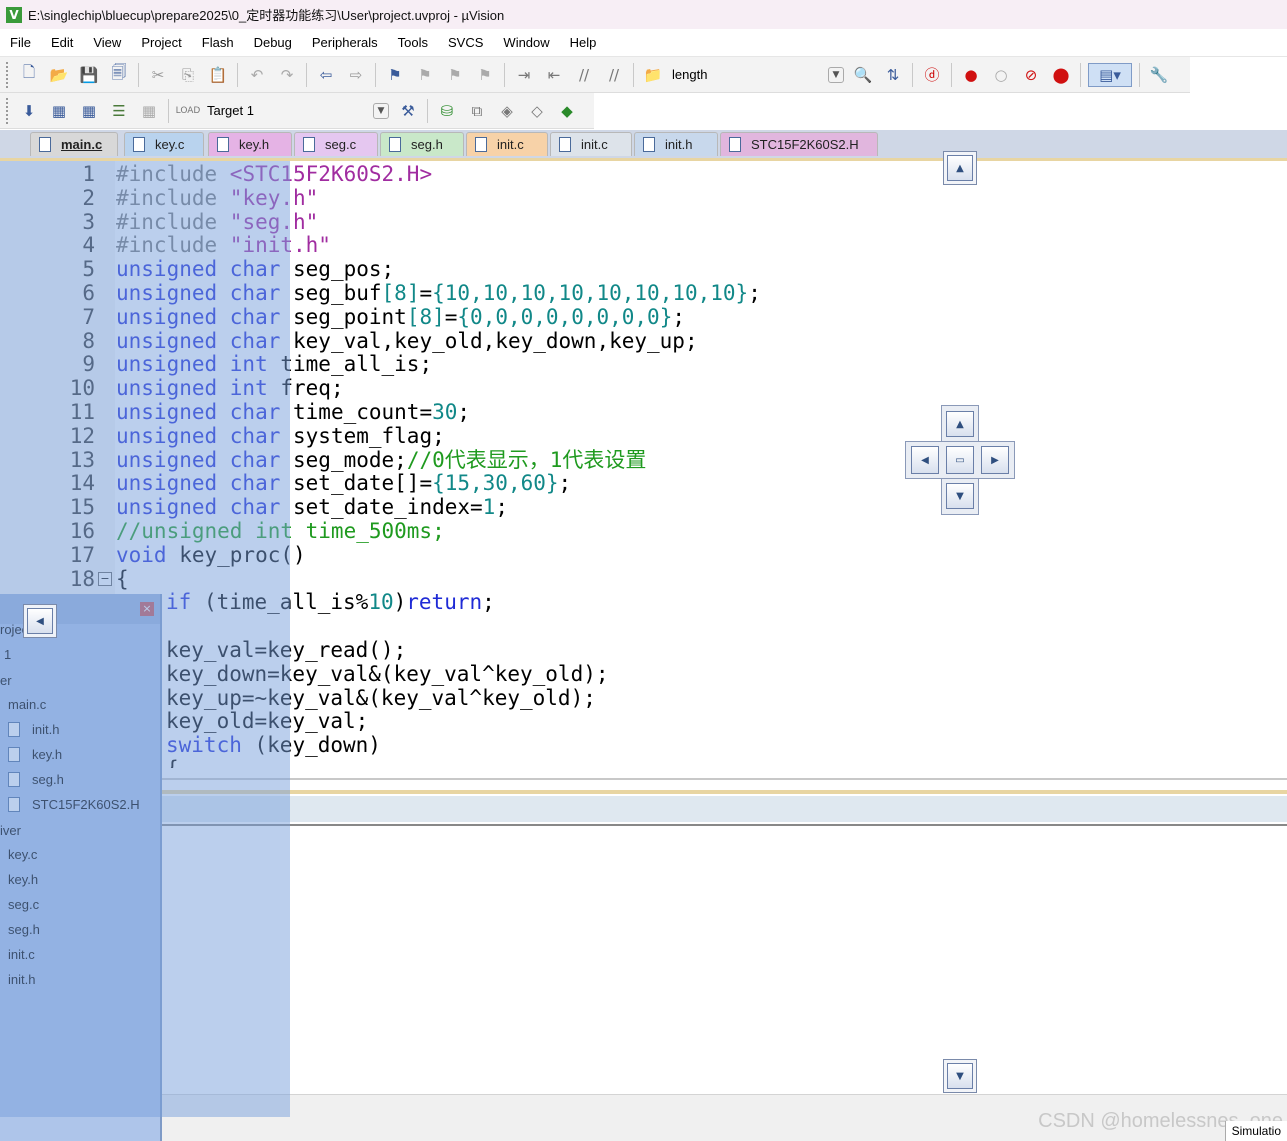 The height and width of the screenshot is (1141, 1287). I want to click on tab-main-c: main.c, so click(74, 144).